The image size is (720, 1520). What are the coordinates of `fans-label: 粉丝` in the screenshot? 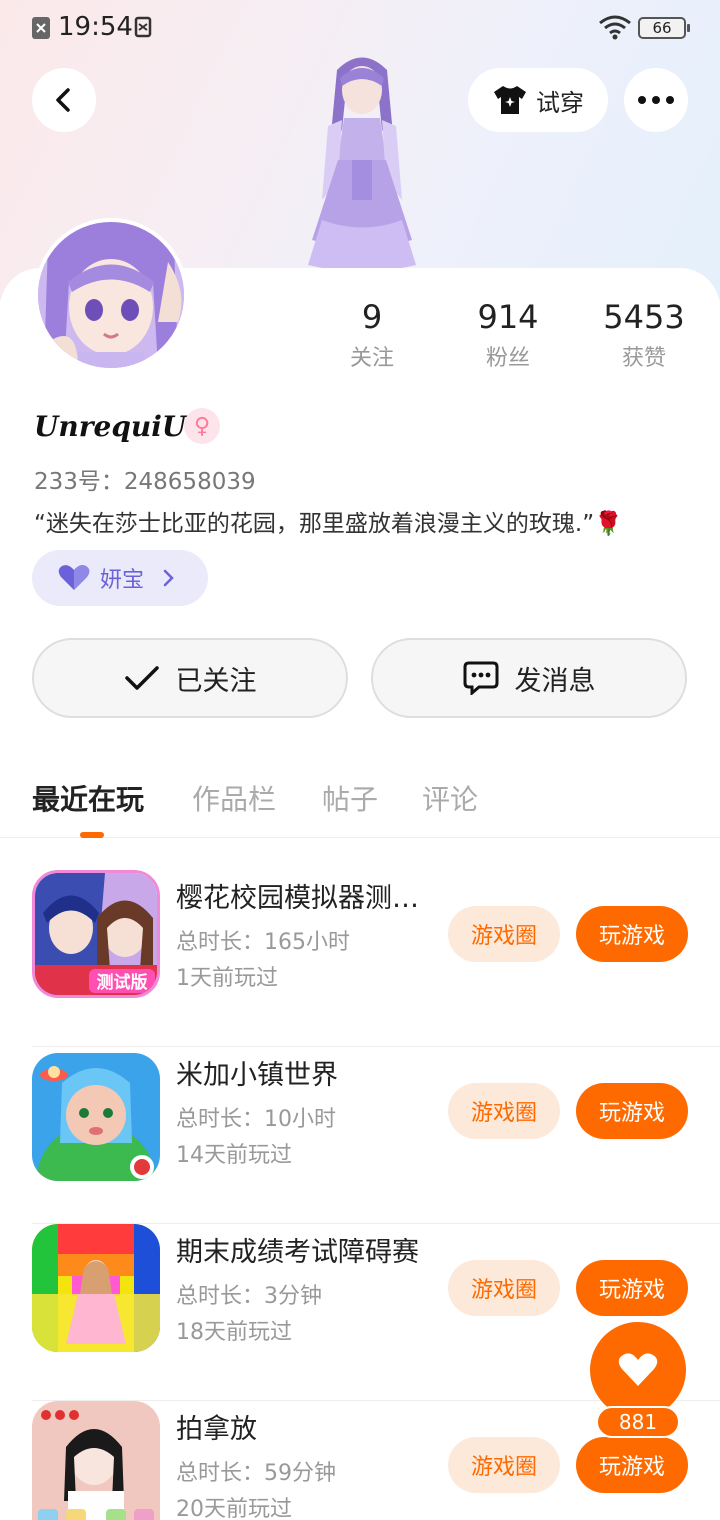 It's located at (507, 358).